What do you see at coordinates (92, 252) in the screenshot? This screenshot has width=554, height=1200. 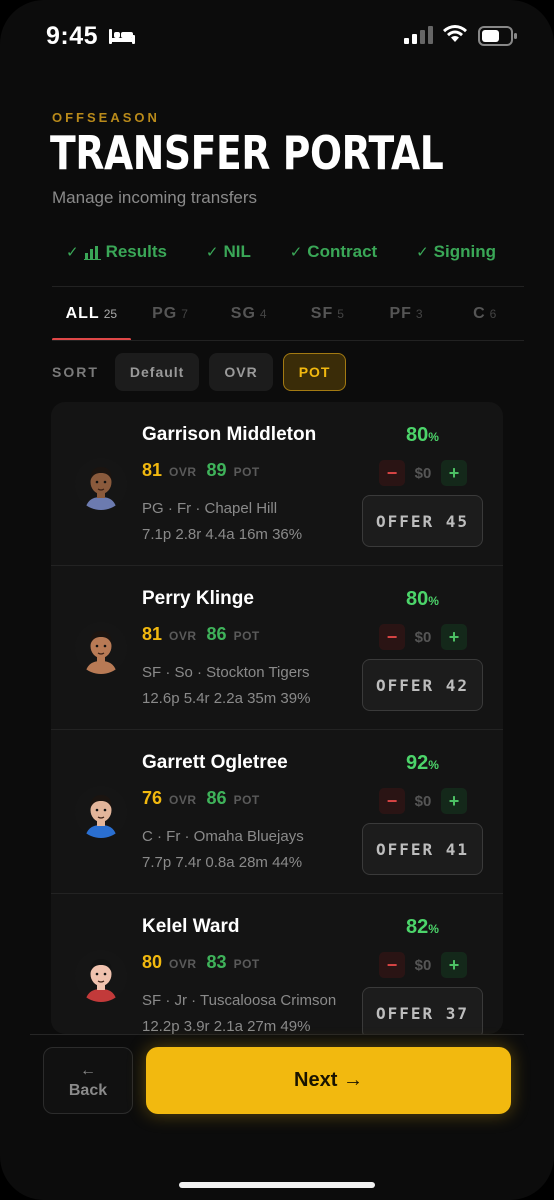 I see `bar-chart-icon` at bounding box center [92, 252].